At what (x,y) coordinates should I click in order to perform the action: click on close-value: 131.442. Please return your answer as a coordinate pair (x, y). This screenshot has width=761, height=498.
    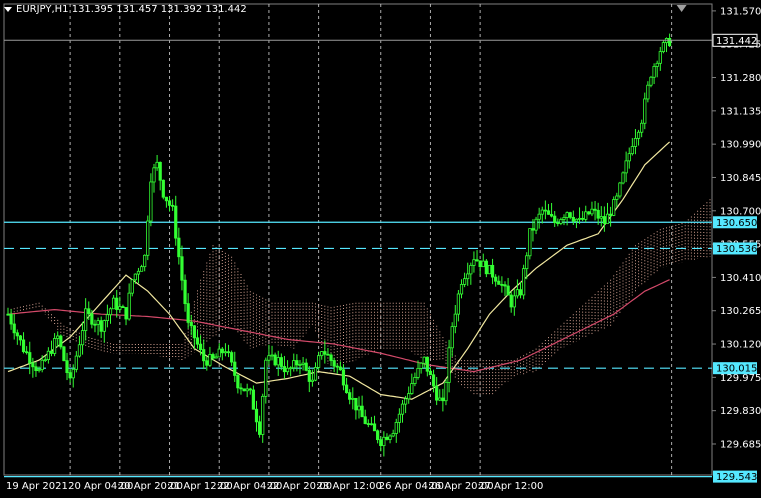
    Looking at the image, I should click on (226, 9).